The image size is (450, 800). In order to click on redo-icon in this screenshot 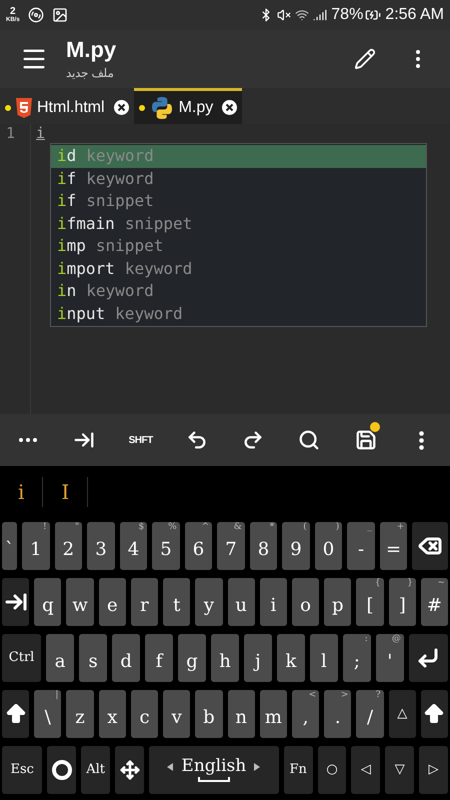, I will do `click(253, 440)`.